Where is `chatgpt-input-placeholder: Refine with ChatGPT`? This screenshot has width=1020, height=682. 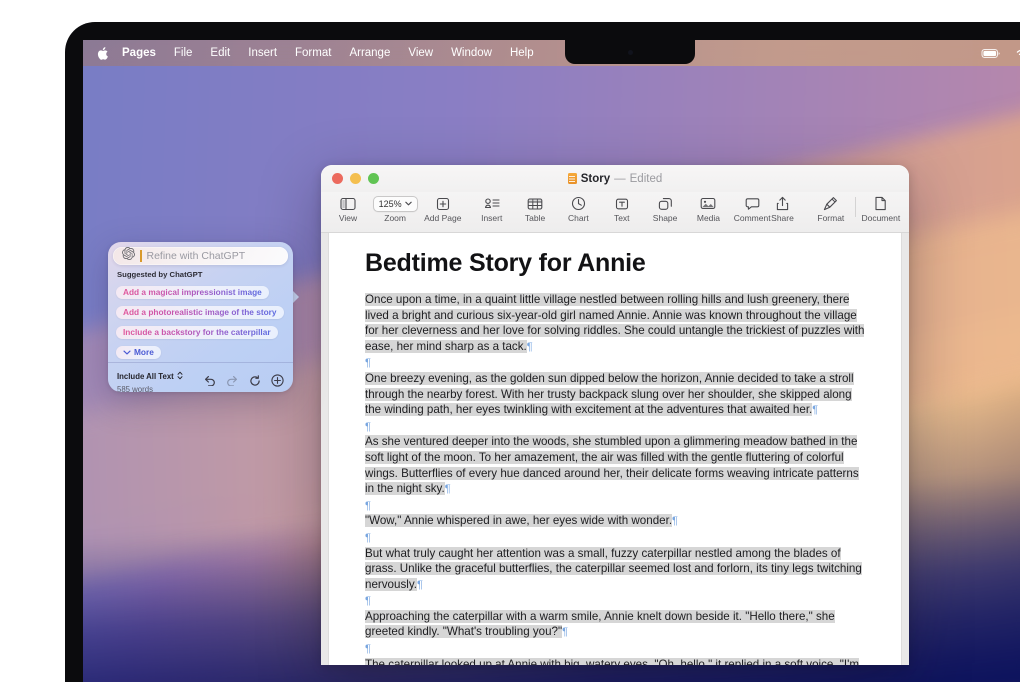
chatgpt-input-placeholder: Refine with ChatGPT is located at coordinates (196, 256).